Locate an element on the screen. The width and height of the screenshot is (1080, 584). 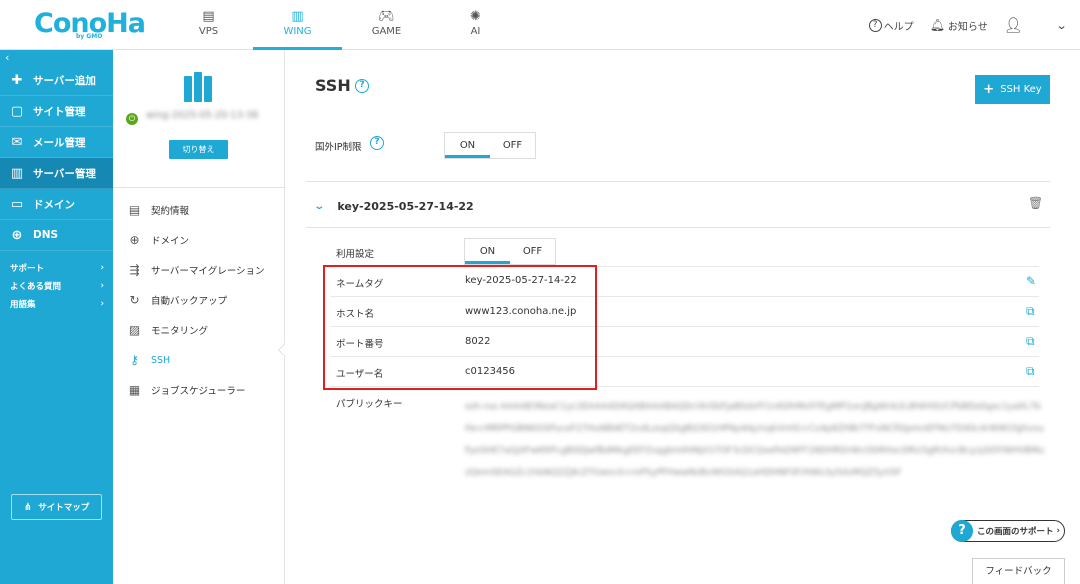
help-label: ヘルプ is located at coordinates (898, 27).